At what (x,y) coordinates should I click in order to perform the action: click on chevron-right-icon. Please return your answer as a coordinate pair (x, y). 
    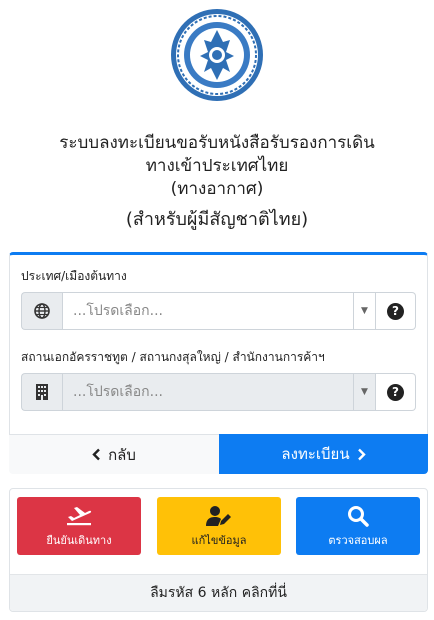
    Looking at the image, I should click on (361, 454).